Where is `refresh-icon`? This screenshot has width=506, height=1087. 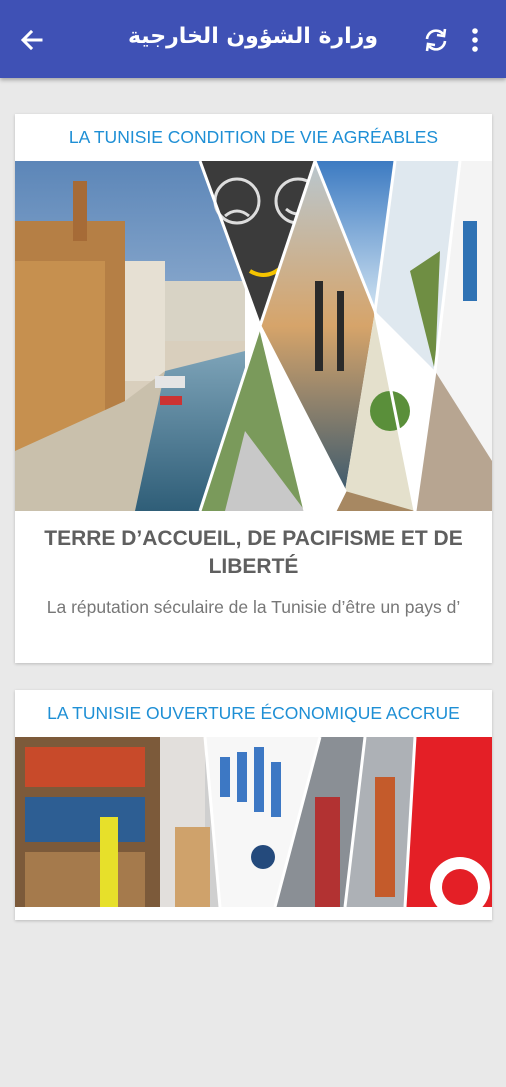
refresh-icon is located at coordinates (436, 40).